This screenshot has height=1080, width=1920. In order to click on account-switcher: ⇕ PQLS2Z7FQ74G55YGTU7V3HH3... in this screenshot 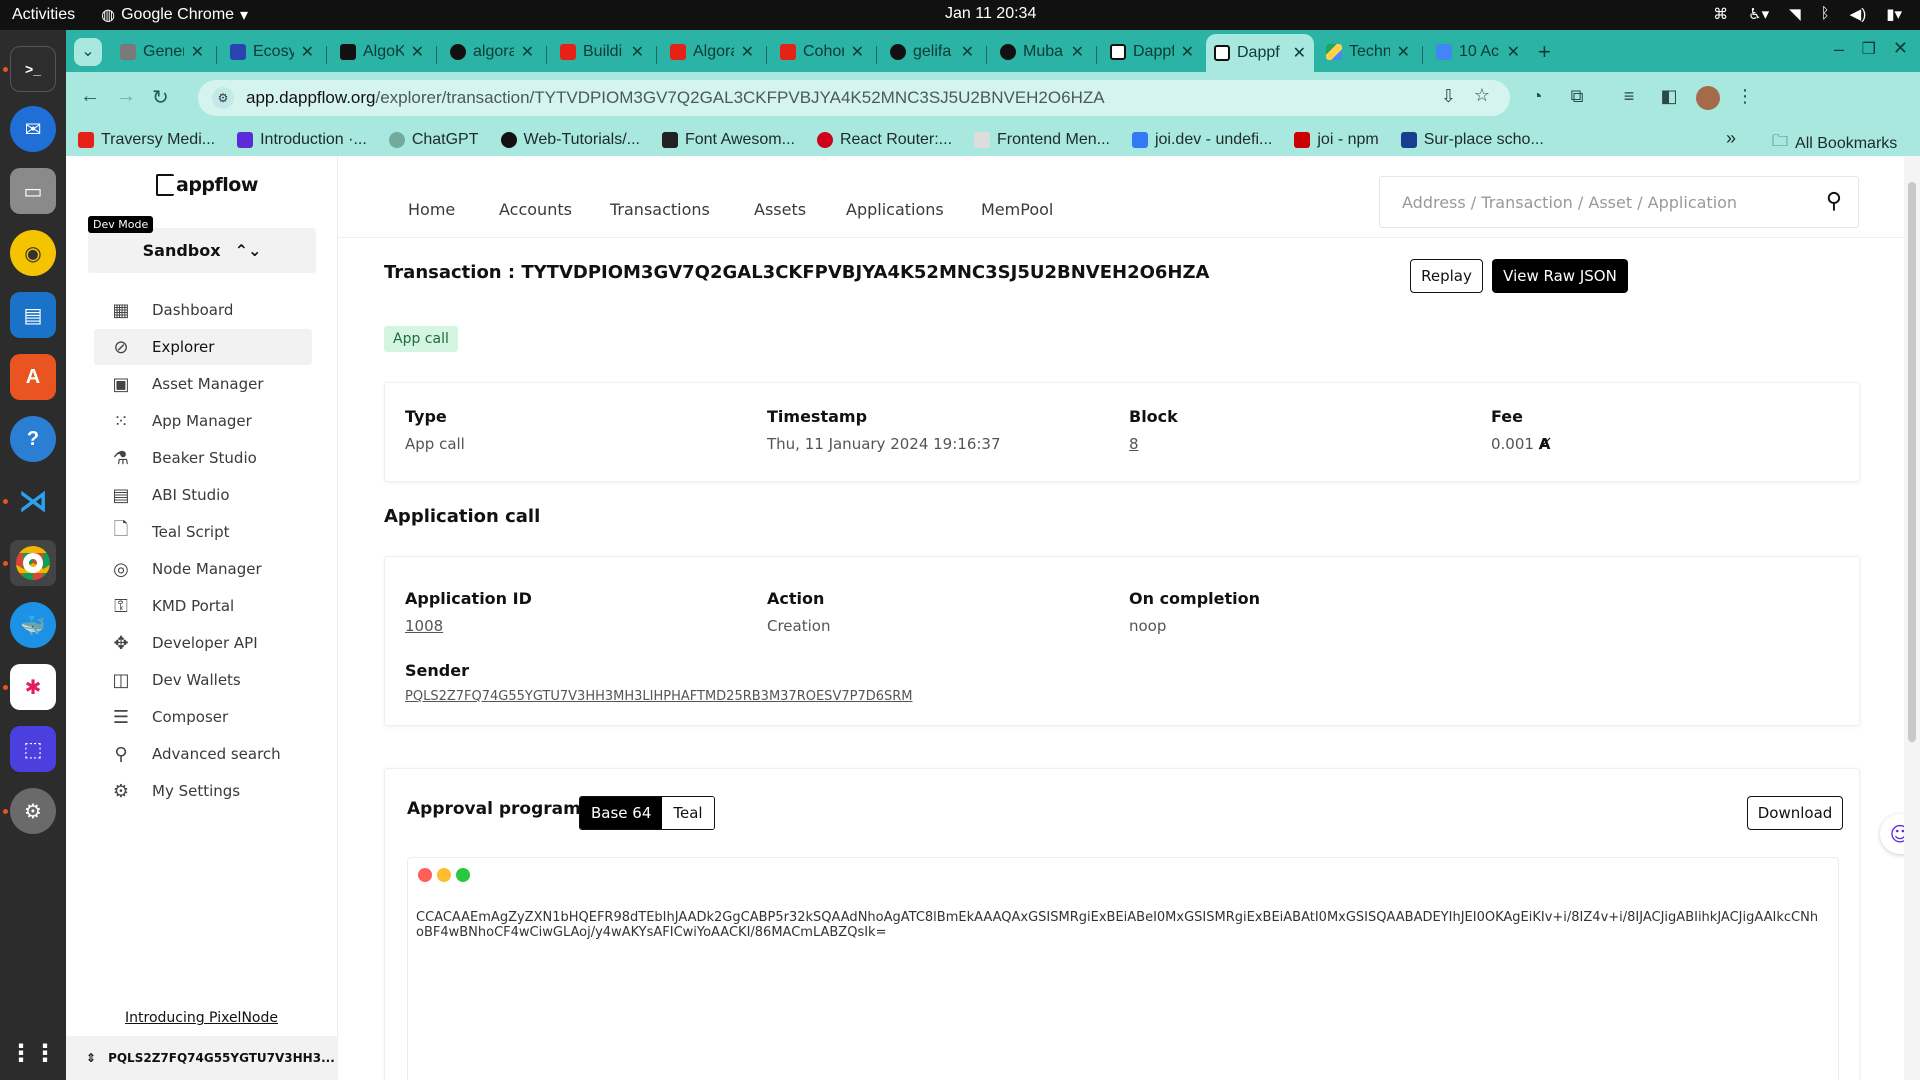, I will do `click(202, 1058)`.